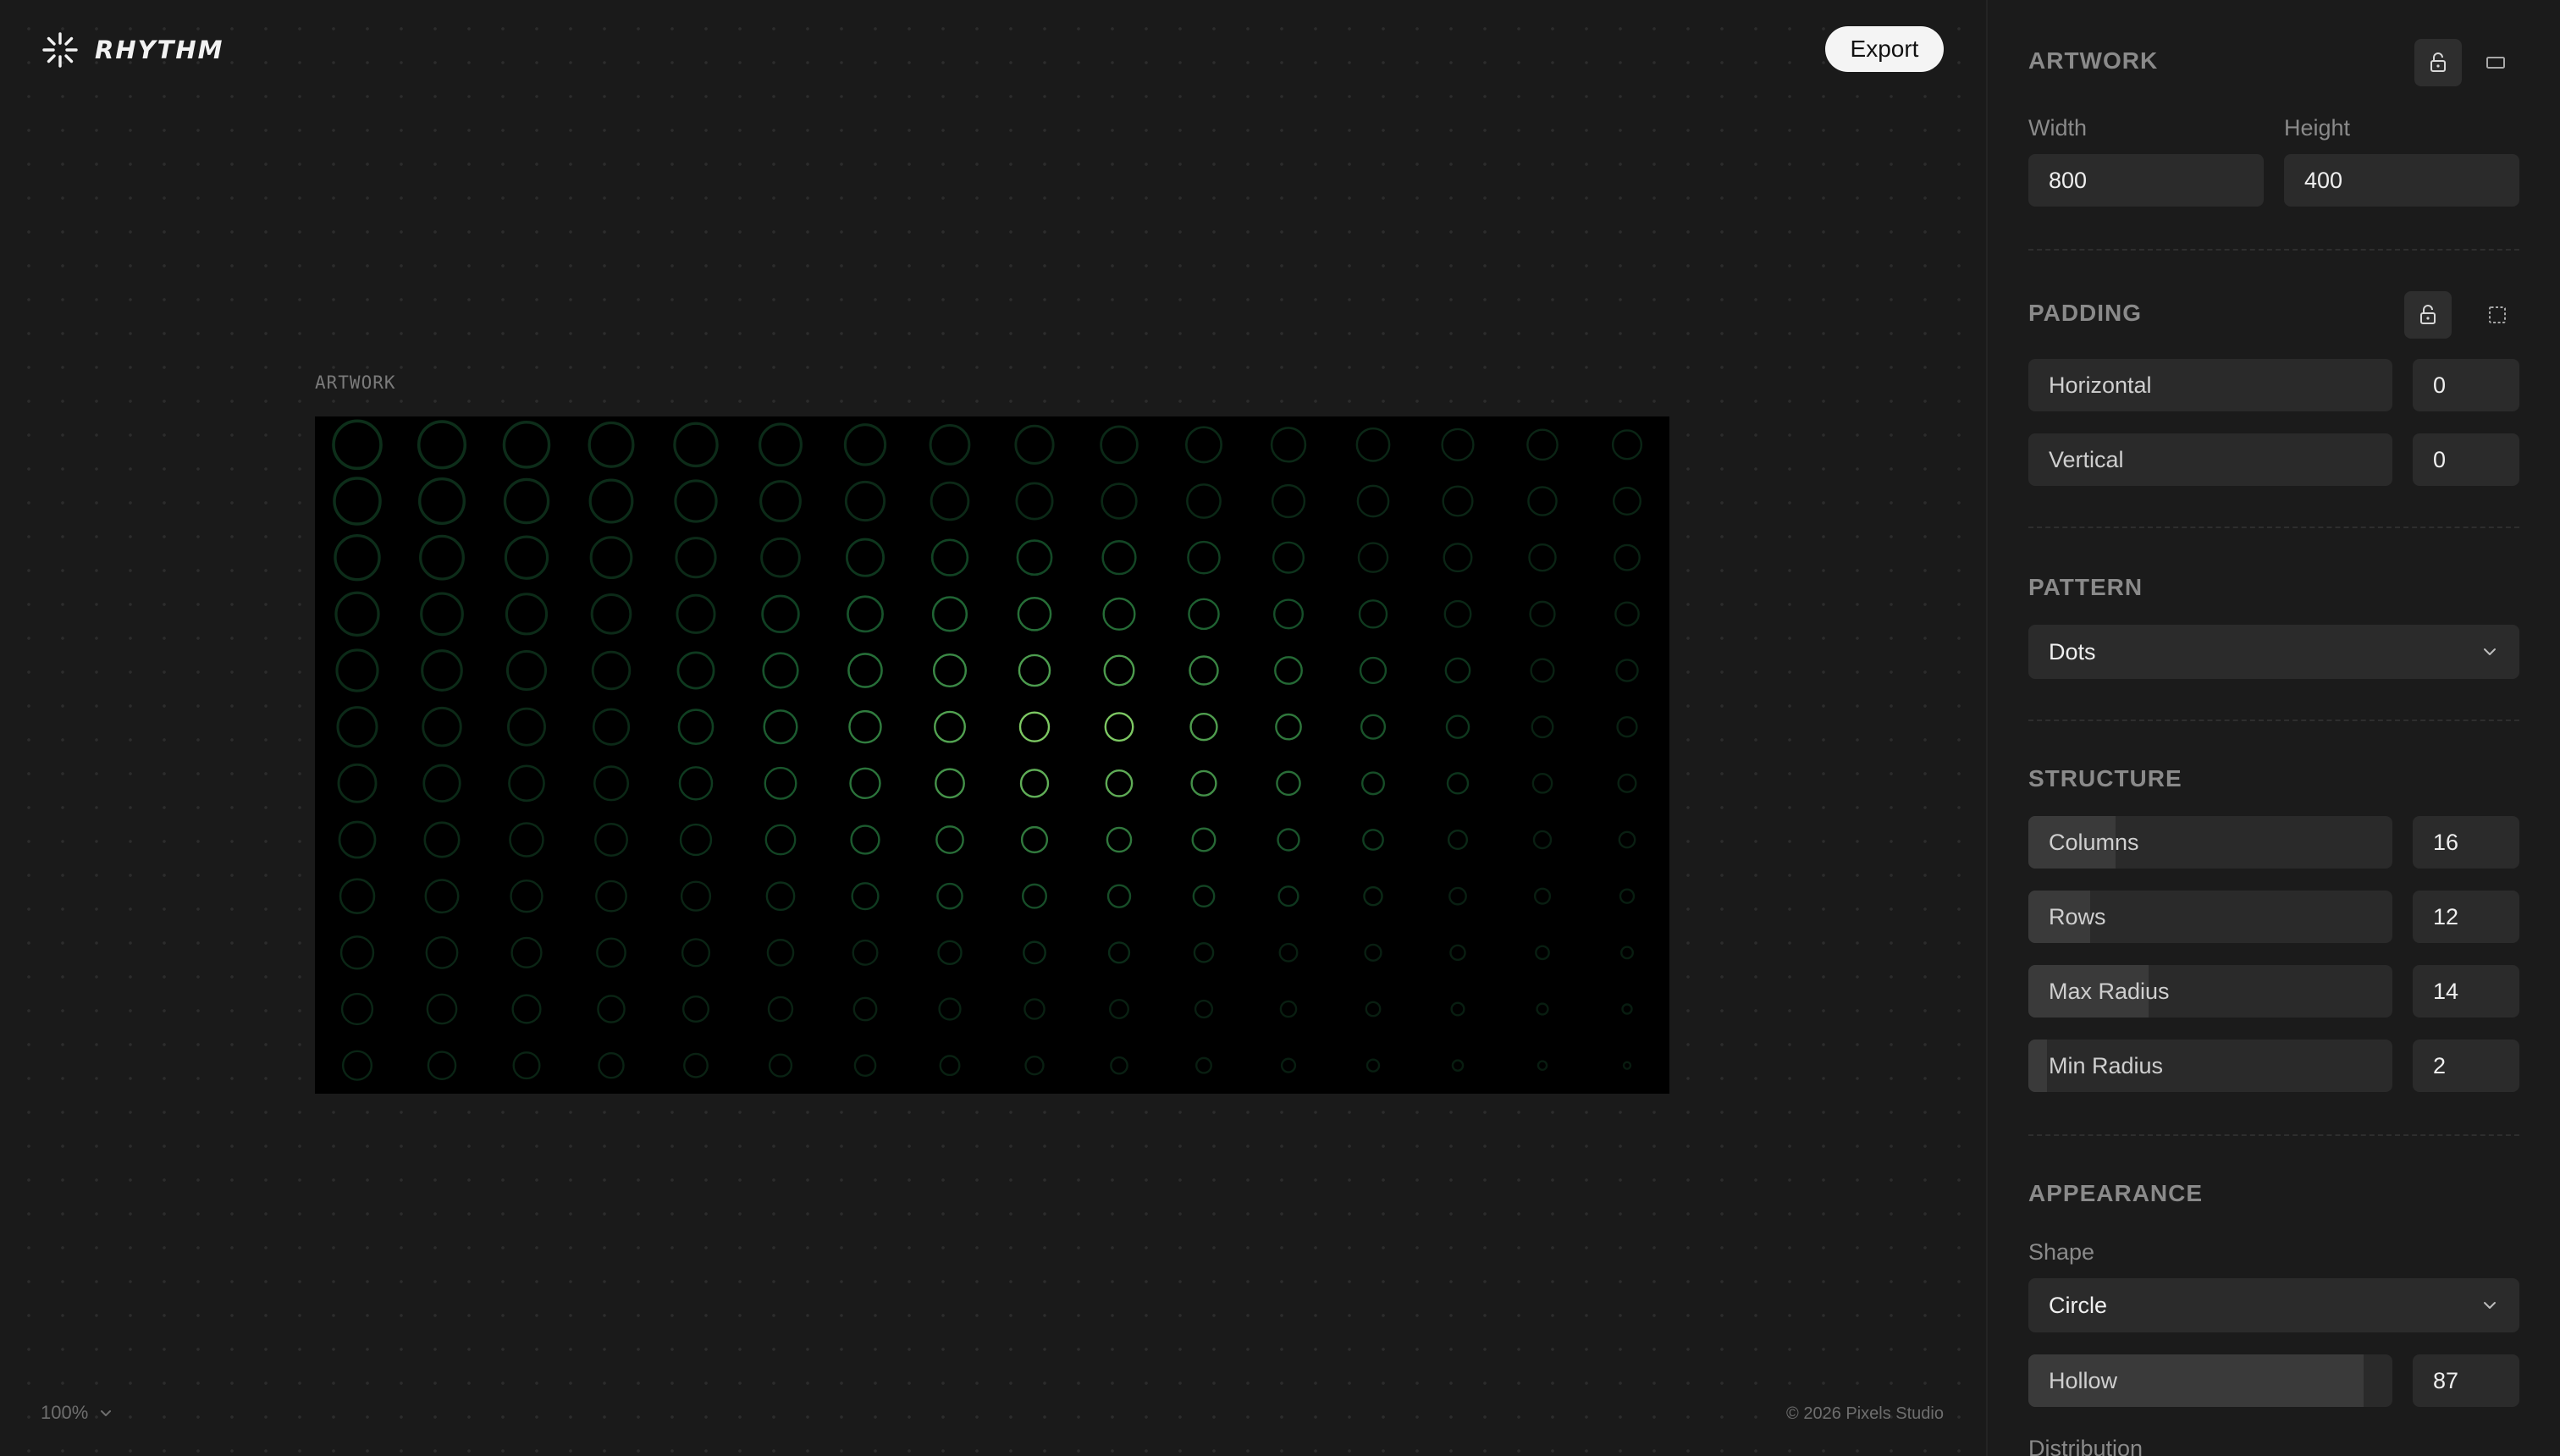  What do you see at coordinates (2438, 62) in the screenshot?
I see `artwork-lock-button` at bounding box center [2438, 62].